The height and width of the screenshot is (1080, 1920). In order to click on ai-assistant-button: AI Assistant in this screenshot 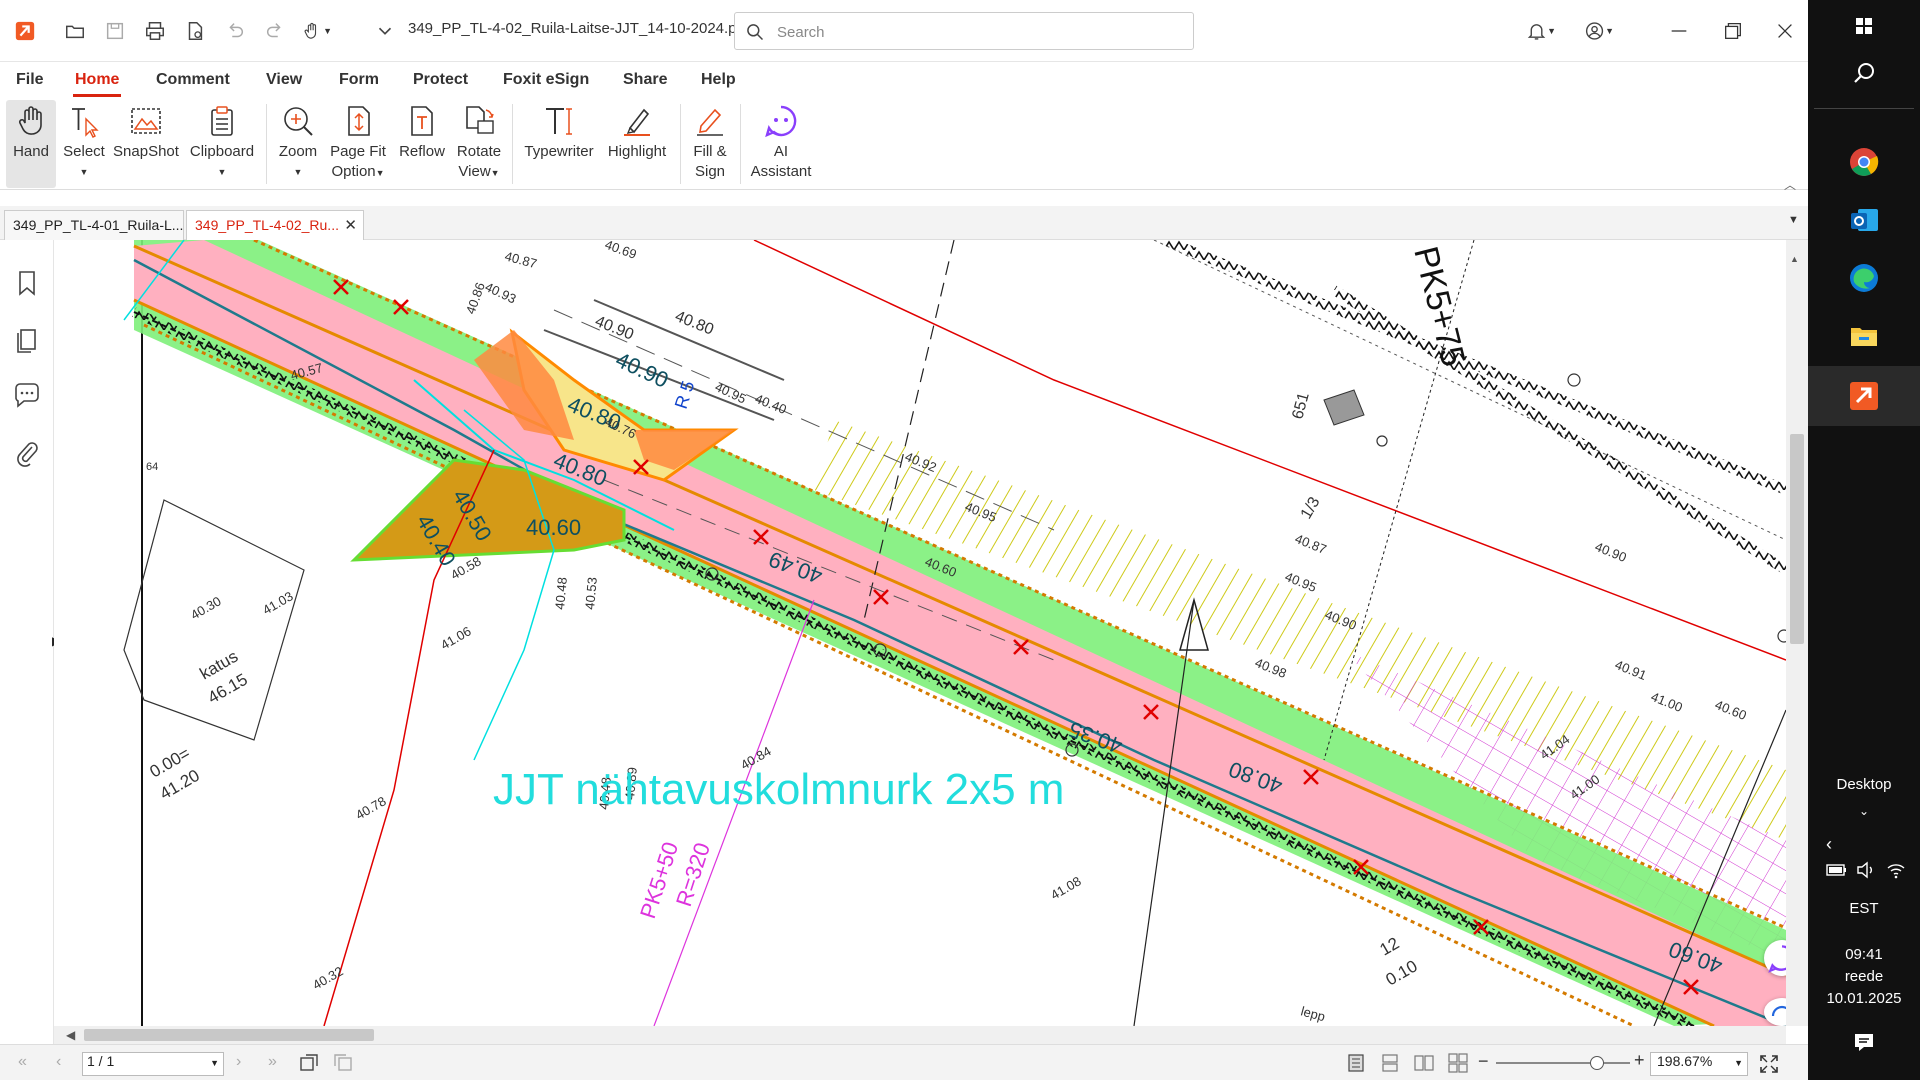, I will do `click(781, 144)`.